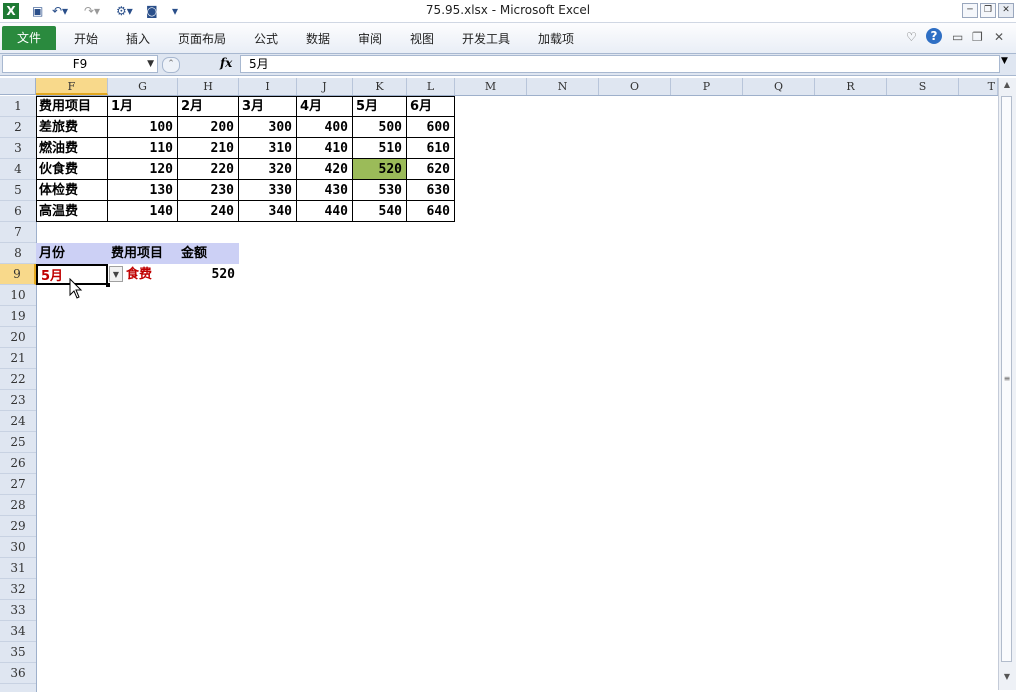 Image resolution: width=1016 pixels, height=692 pixels. I want to click on row-header: 29, so click(18, 526).